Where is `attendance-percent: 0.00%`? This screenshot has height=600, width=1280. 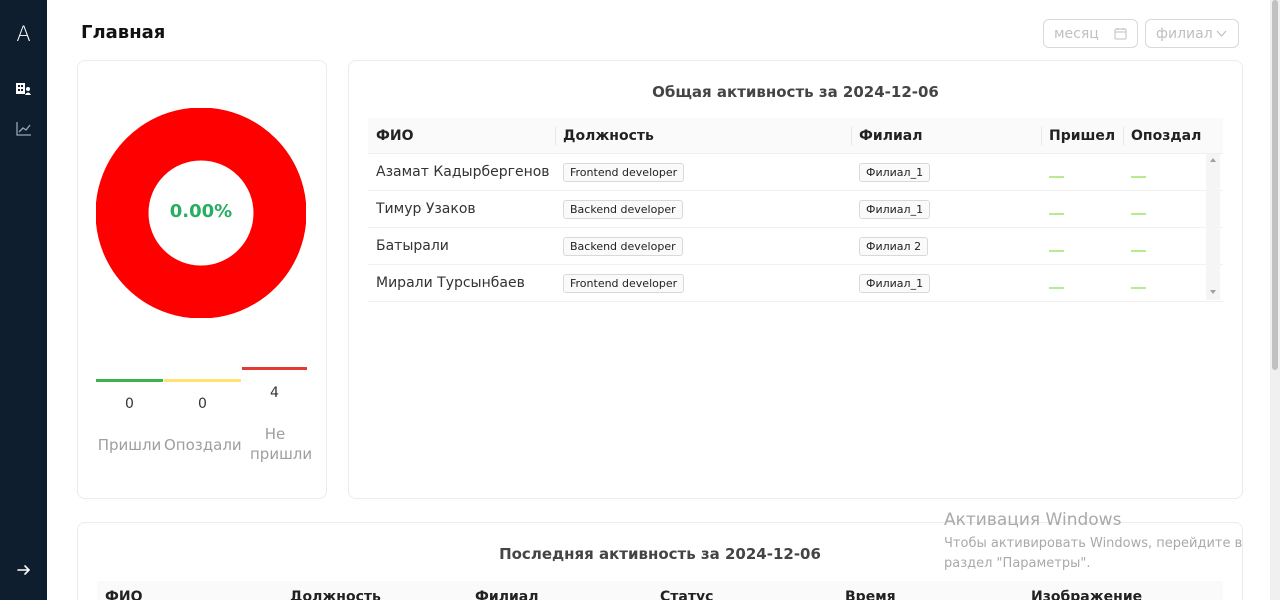 attendance-percent: 0.00% is located at coordinates (201, 211).